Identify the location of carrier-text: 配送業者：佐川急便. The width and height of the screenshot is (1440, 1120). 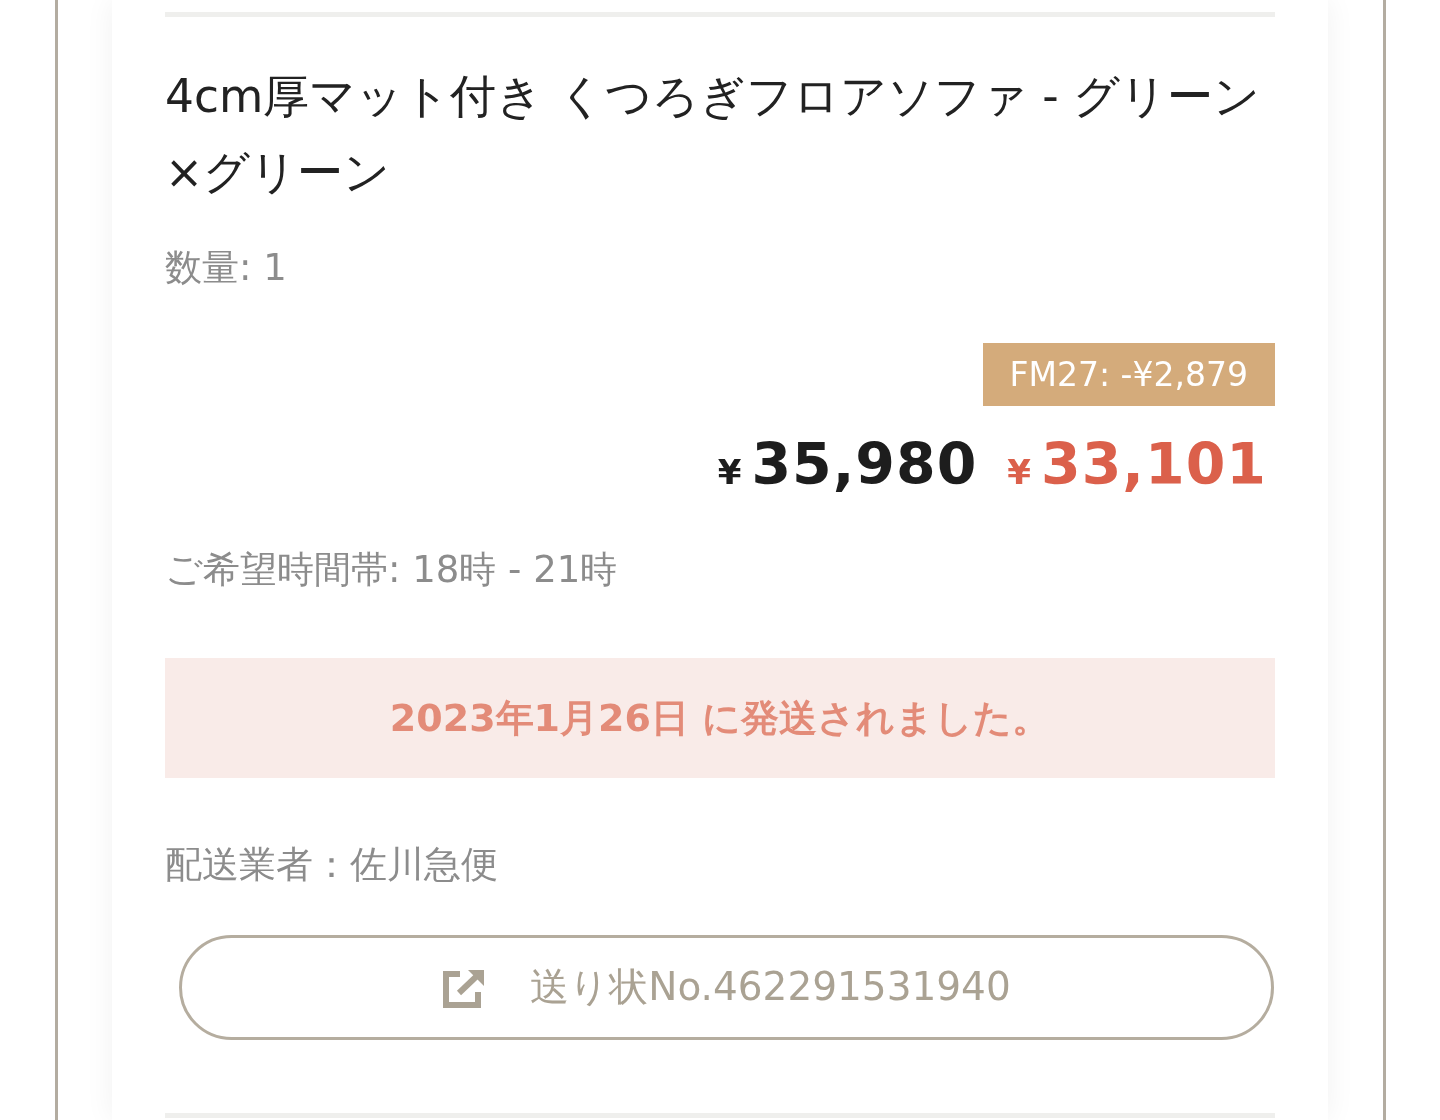
(332, 865).